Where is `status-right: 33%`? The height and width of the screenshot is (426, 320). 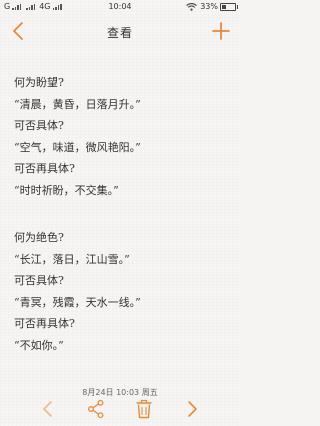
status-right: 33% is located at coordinates (212, 6).